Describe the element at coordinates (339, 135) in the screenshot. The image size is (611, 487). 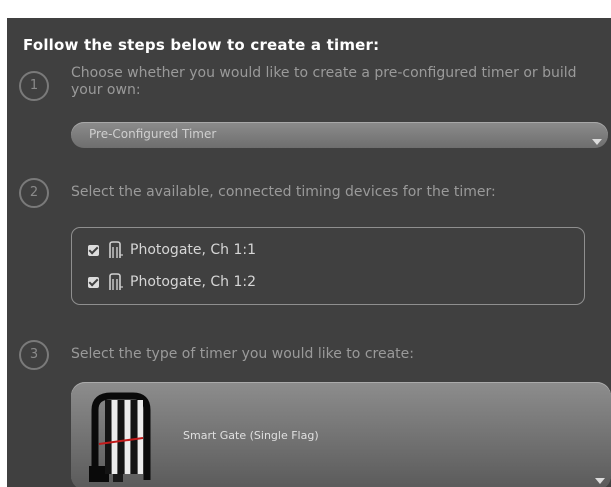
I see `timer-mode-dropdown: Pre-Configured Timer` at that location.